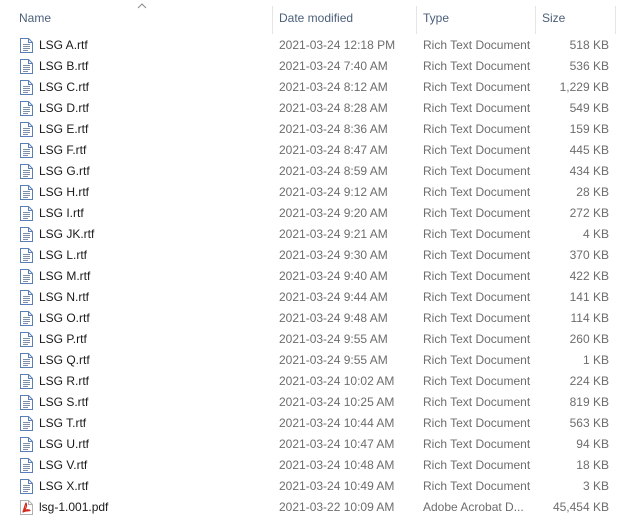  Describe the element at coordinates (333, 150) in the screenshot. I see `file-date-modified: 2021-03-24 8:47 AM` at that location.